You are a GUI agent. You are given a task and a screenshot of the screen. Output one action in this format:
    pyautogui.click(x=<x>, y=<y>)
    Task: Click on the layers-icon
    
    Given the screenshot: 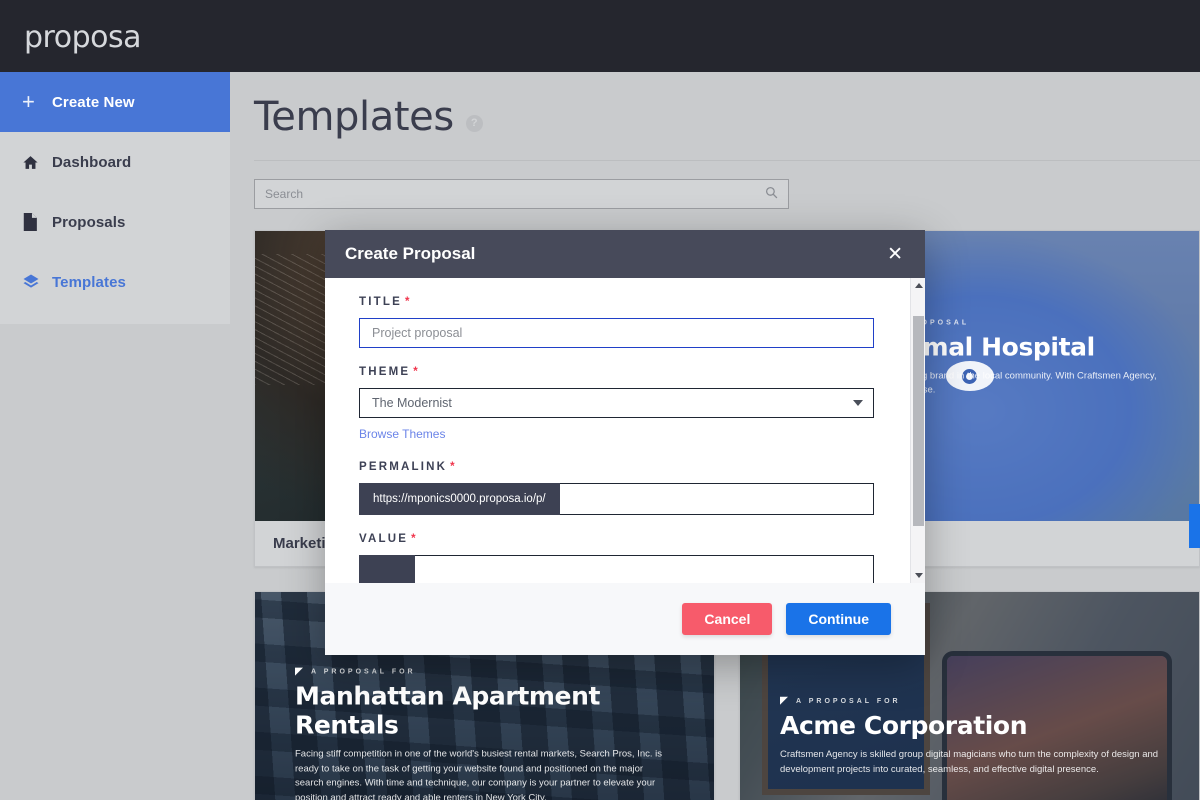 What is the action you would take?
    pyautogui.click(x=37, y=282)
    